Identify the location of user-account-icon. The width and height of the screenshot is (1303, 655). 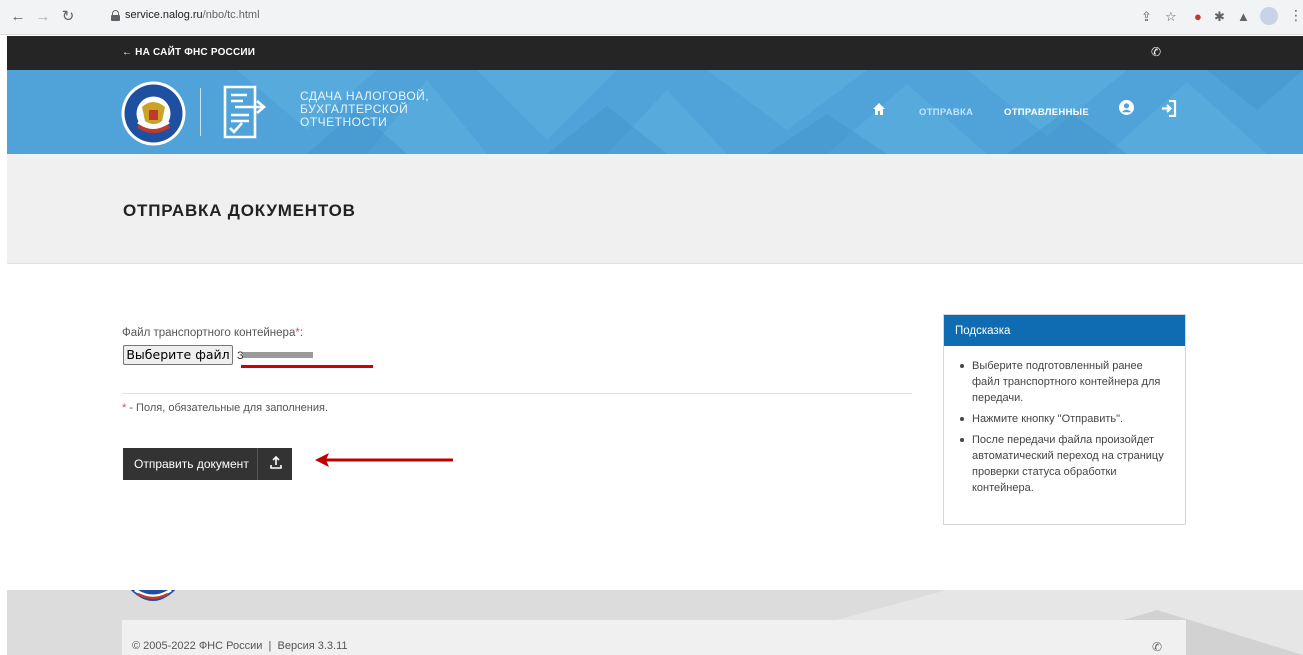
(1126, 107).